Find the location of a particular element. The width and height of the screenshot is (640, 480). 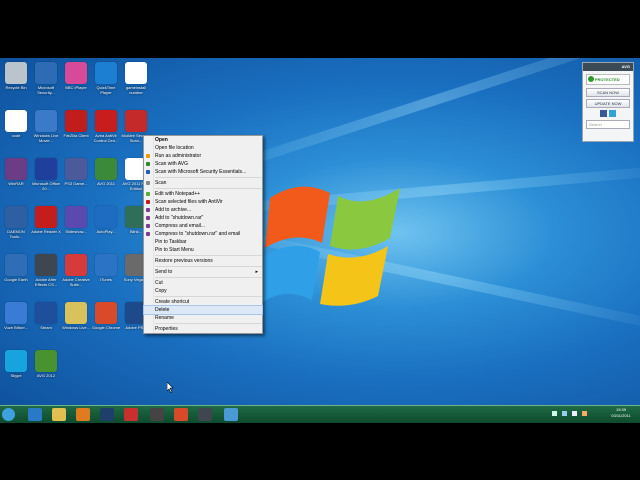

menu-item-label: Pin to Start Menu is located at coordinates (174, 250).